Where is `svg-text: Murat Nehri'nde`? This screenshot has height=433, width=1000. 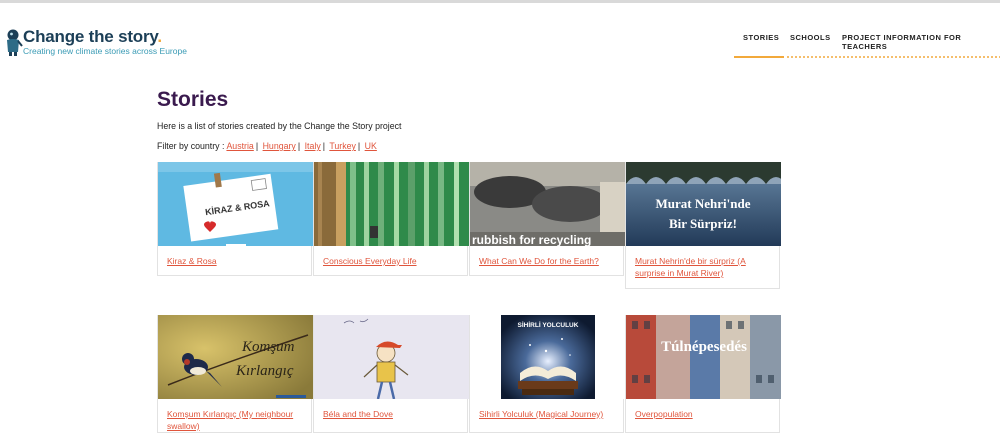 svg-text: Murat Nehri'nde is located at coordinates (703, 203).